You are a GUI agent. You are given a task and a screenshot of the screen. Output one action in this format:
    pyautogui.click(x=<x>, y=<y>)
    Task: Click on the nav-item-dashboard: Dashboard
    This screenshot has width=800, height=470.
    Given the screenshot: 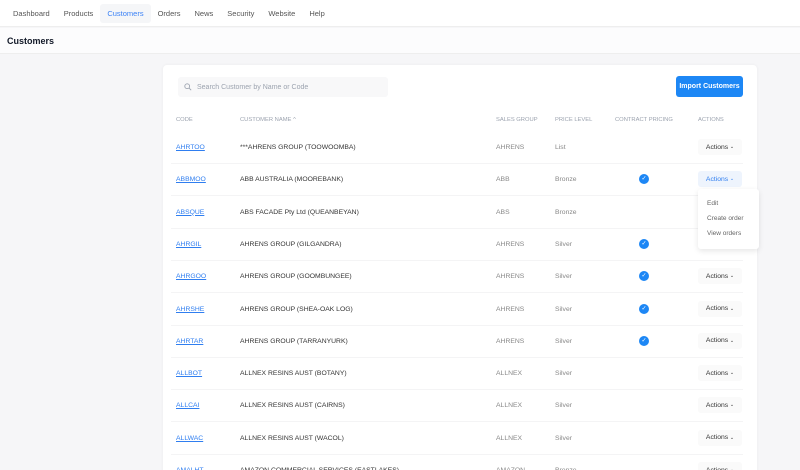 What is the action you would take?
    pyautogui.click(x=31, y=13)
    